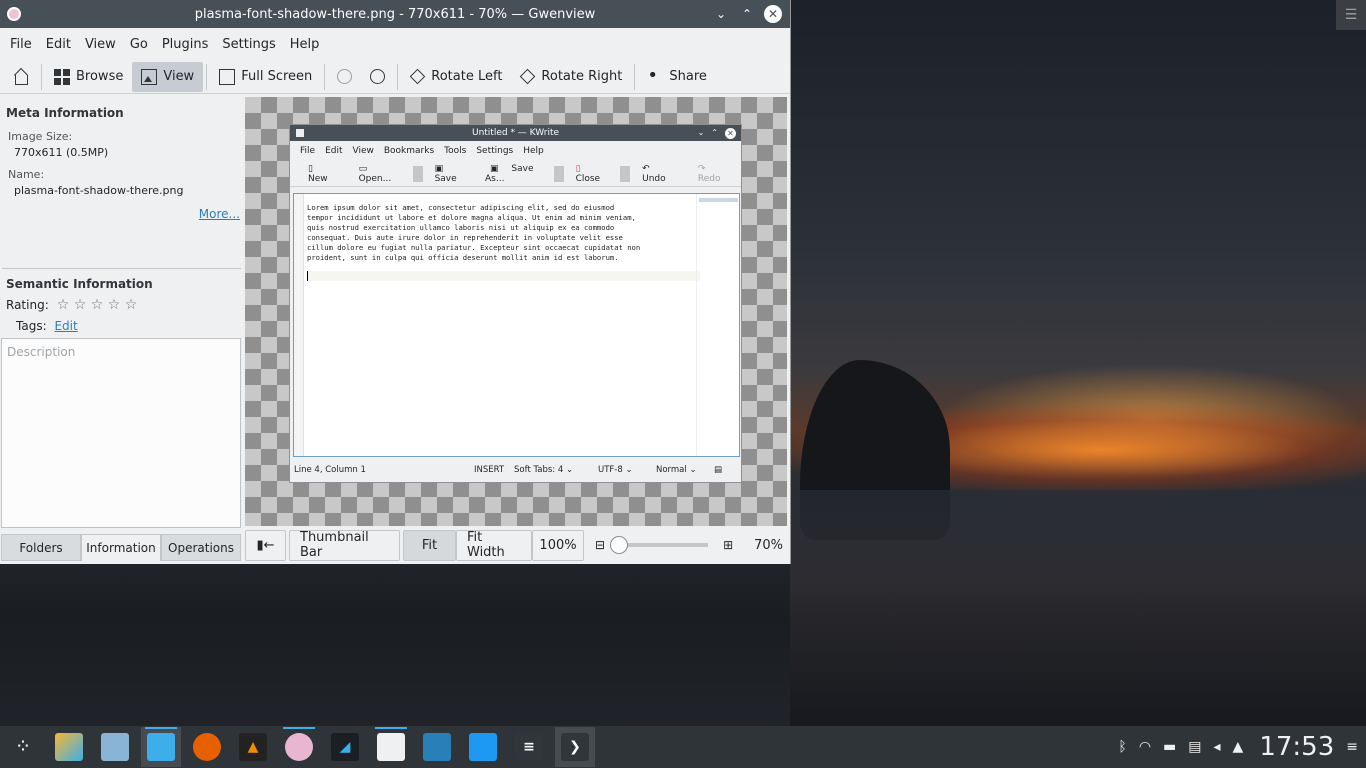 This screenshot has height=768, width=1366. I want to click on tab-information: Information, so click(121, 547).